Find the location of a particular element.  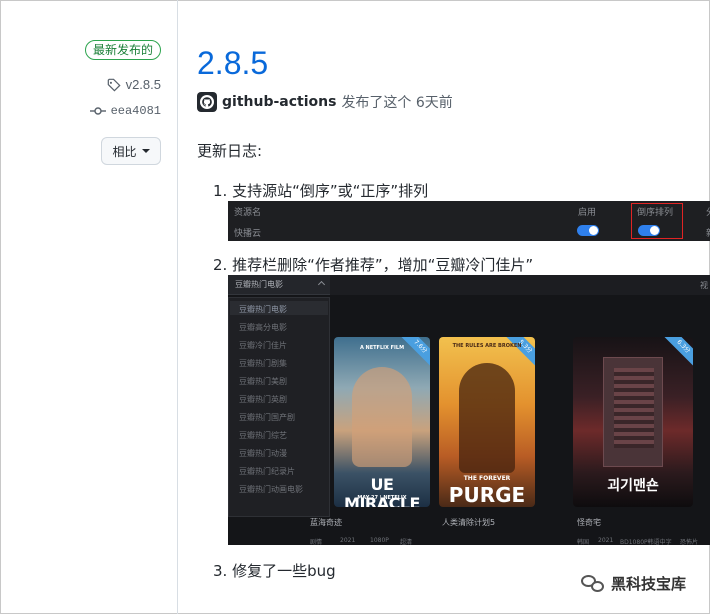

wechat-watermark: 黑科技宝库 is located at coordinates (633, 583).